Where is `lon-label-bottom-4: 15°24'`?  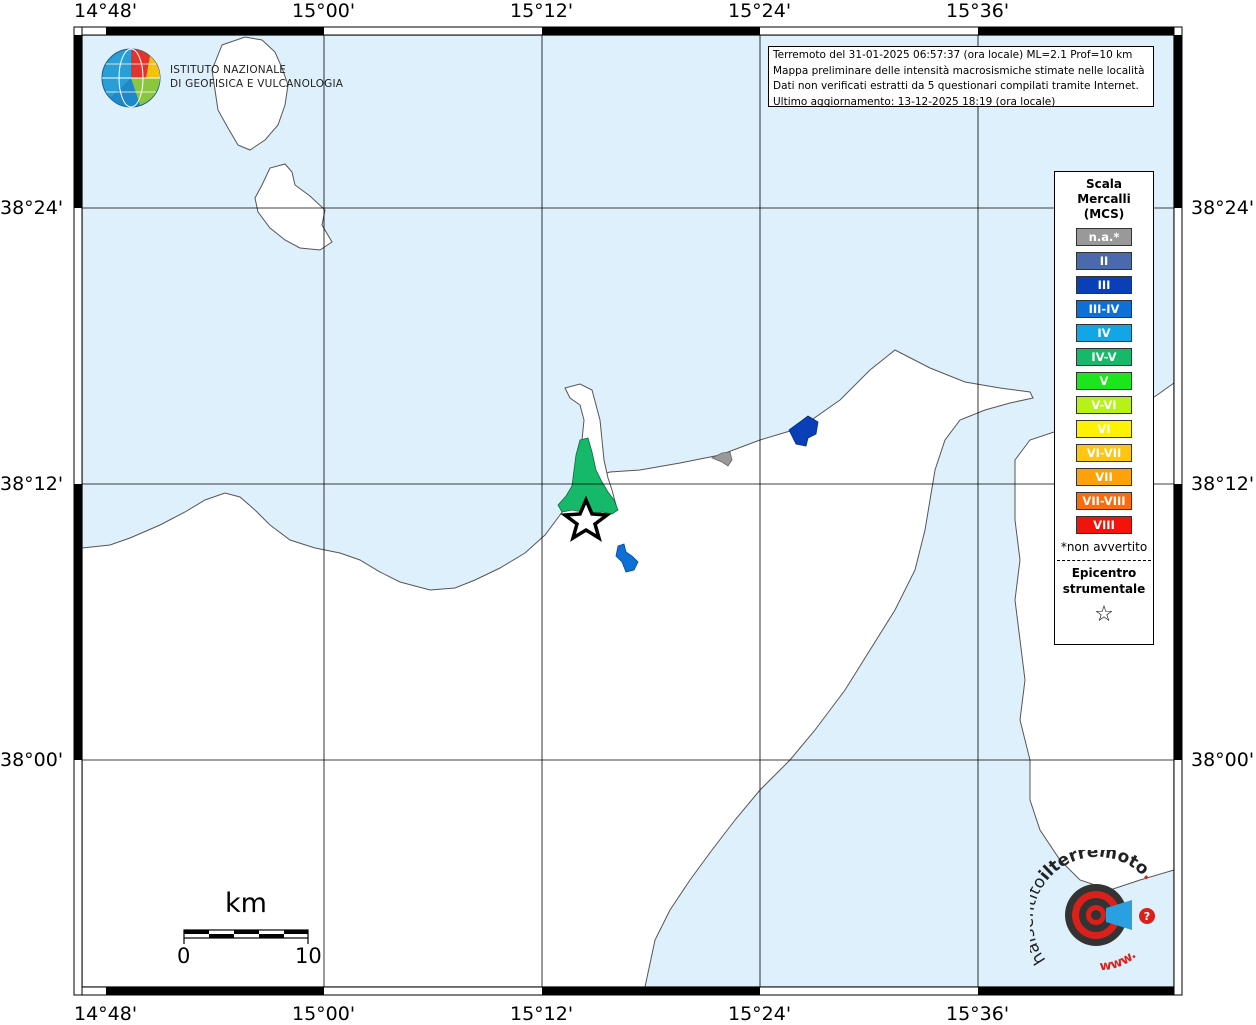 lon-label-bottom-4: 15°24' is located at coordinates (760, 1014).